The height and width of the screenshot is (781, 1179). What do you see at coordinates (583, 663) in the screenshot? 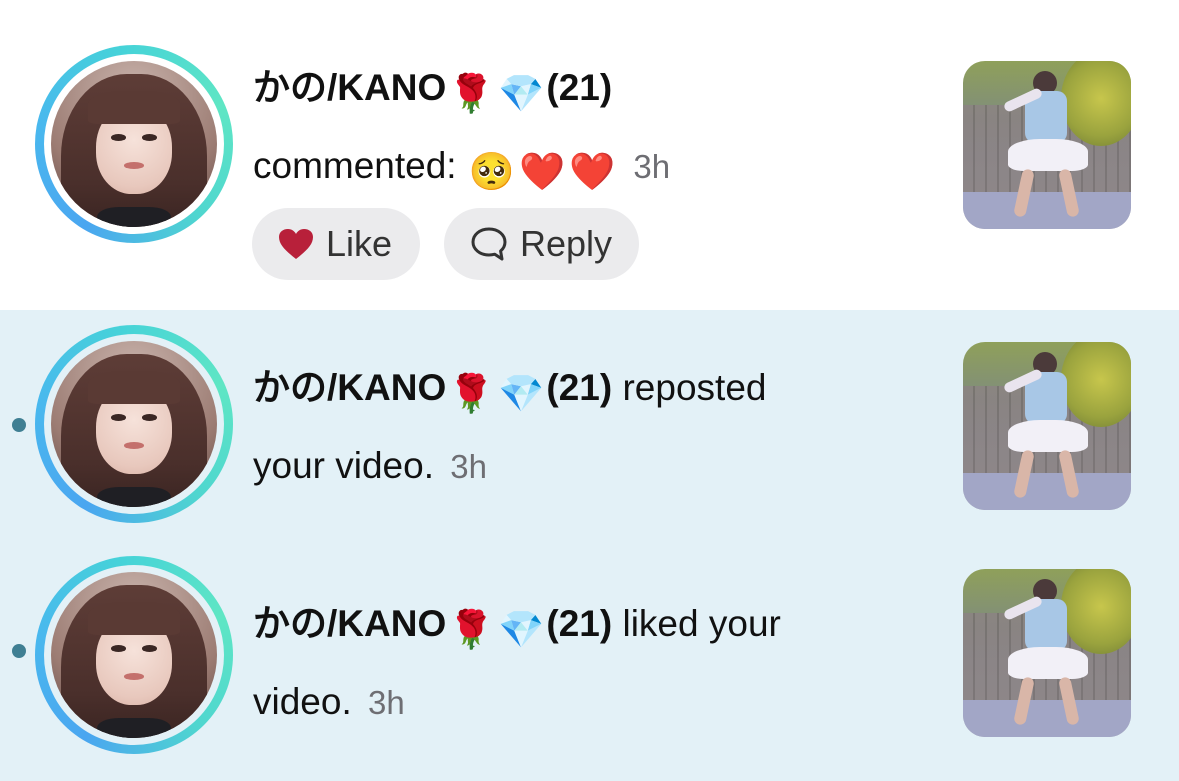
I see `notification-text: かの/KANO🌹 💎(21) liked your video. 3h` at bounding box center [583, 663].